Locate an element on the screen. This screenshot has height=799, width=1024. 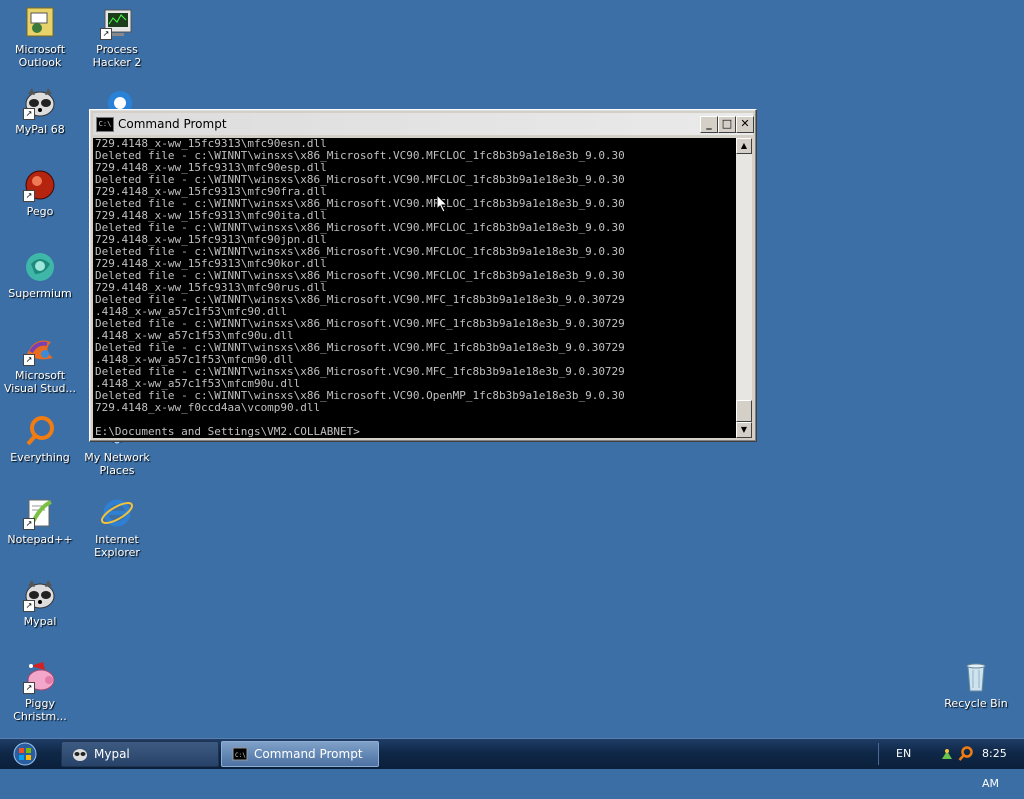
tray-separator is located at coordinates (878, 754).